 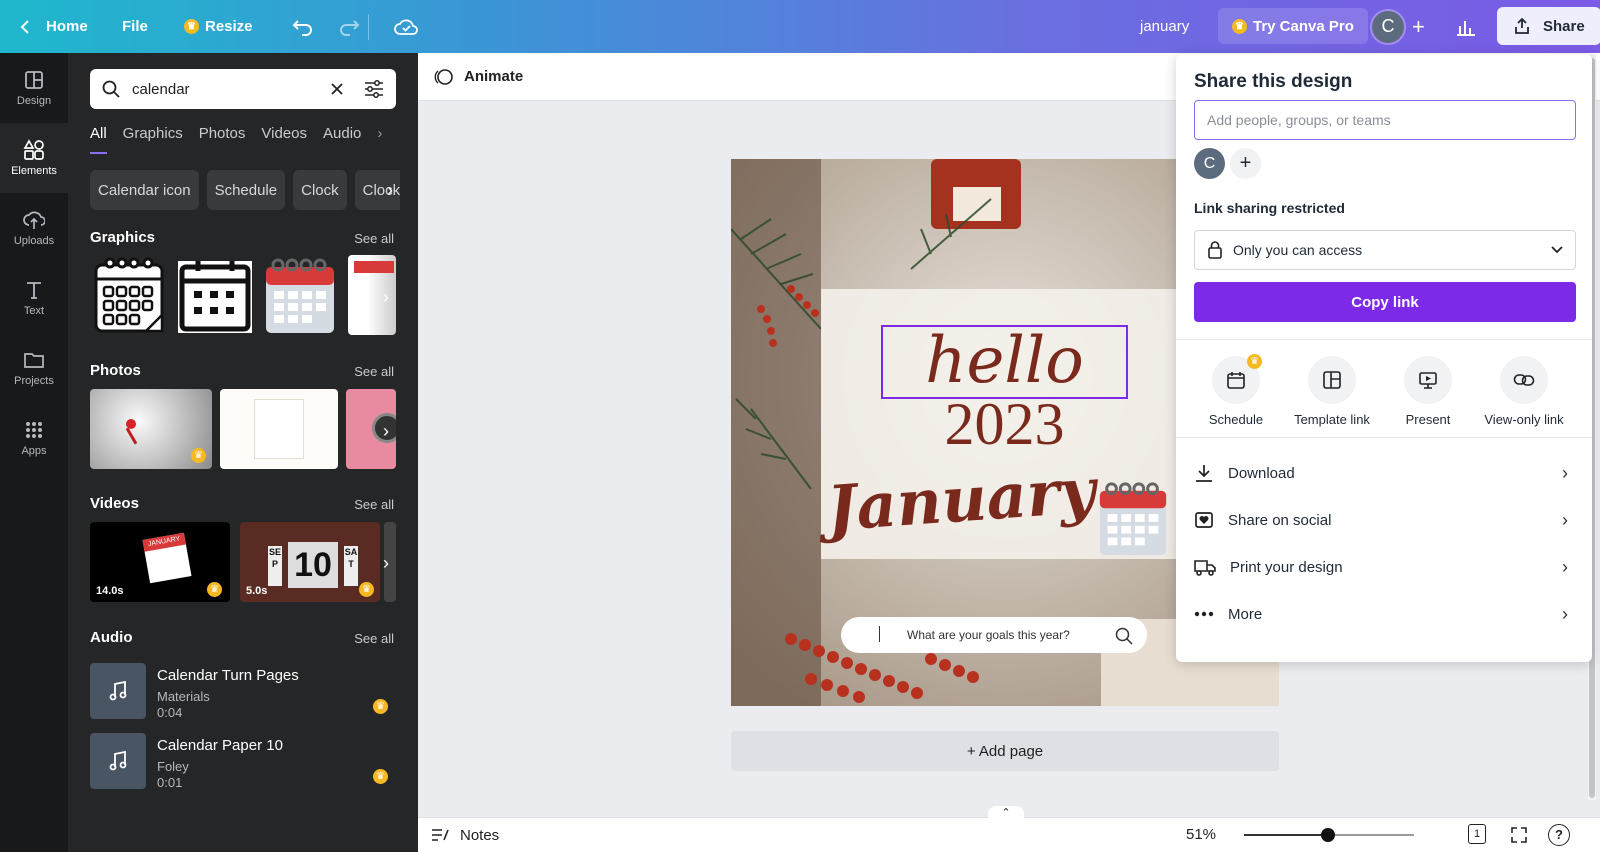 What do you see at coordinates (130, 295) in the screenshot?
I see `graphic-calendar-outline` at bounding box center [130, 295].